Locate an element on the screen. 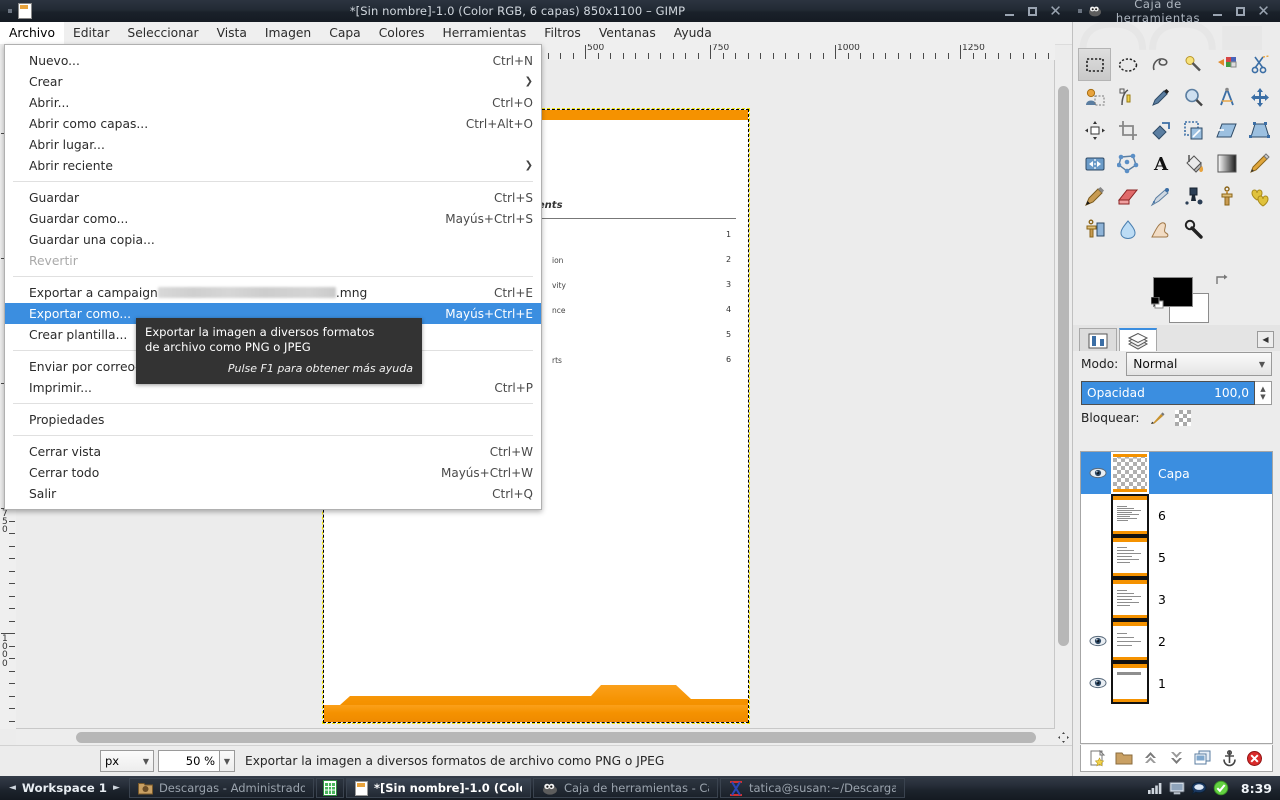  menubar-item-vista: Vista is located at coordinates (232, 33).